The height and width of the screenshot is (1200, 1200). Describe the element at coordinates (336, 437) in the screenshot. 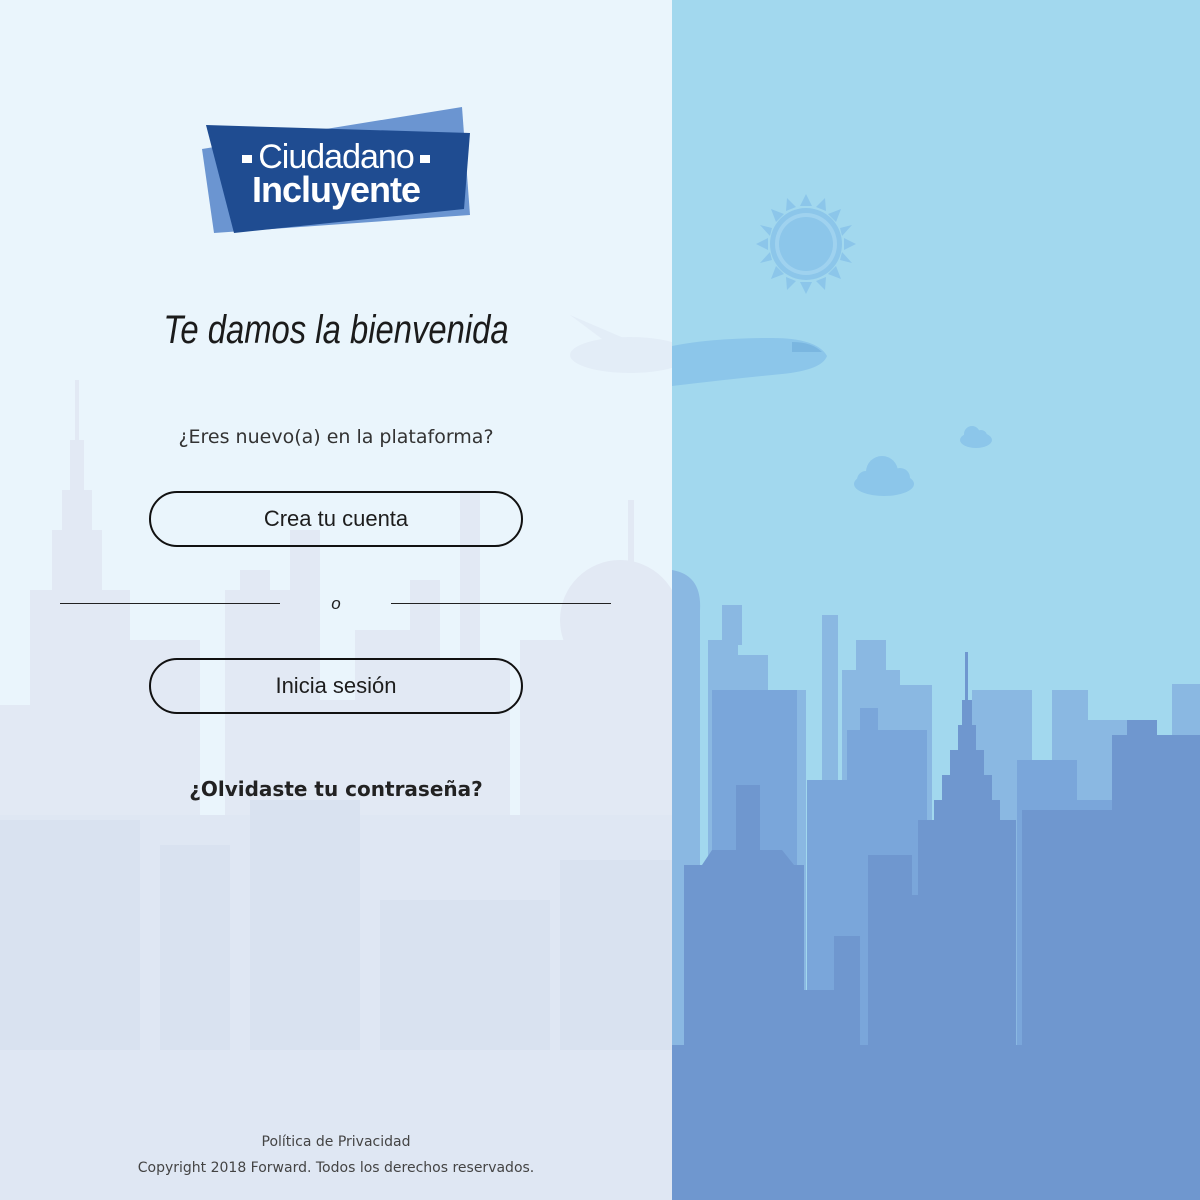

I see `new-user-question: ¿Eres nuevo(a) en la plataforma?` at that location.